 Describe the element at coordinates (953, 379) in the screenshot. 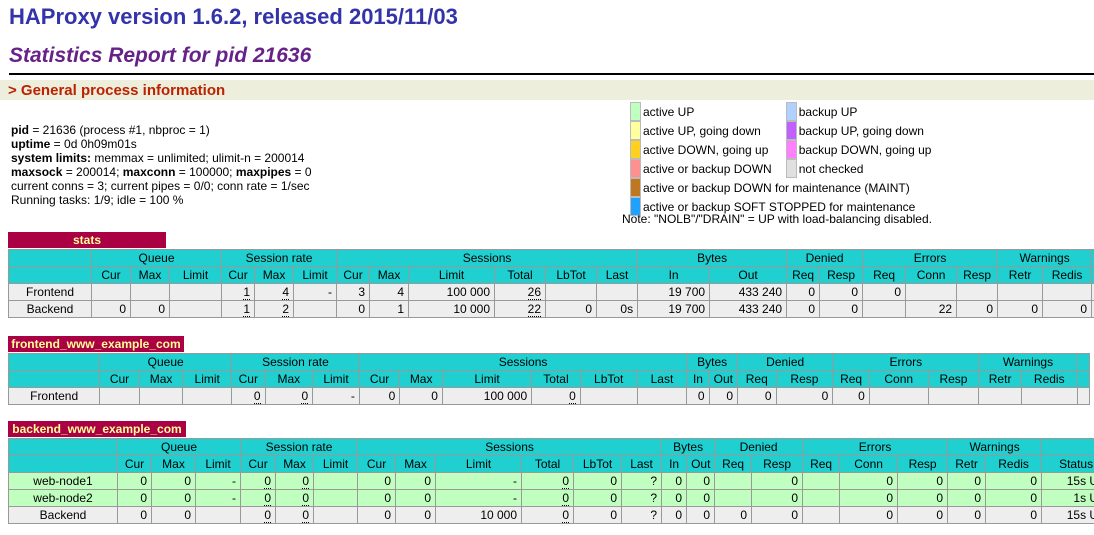

I see `col-resp: Resp` at that location.